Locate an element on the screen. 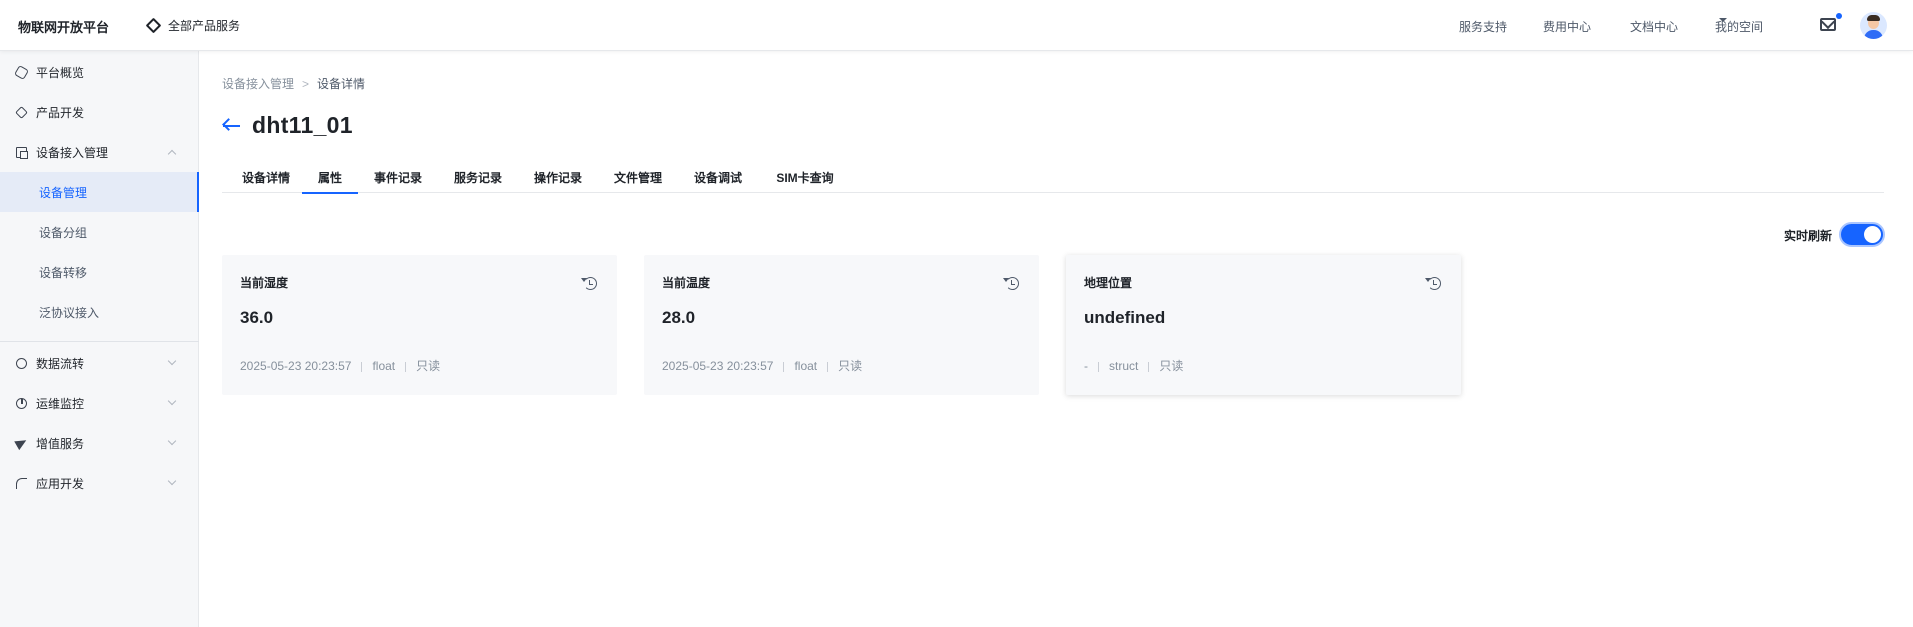  sidebar-item-device-access: 设备接入管理 is located at coordinates (99, 152).